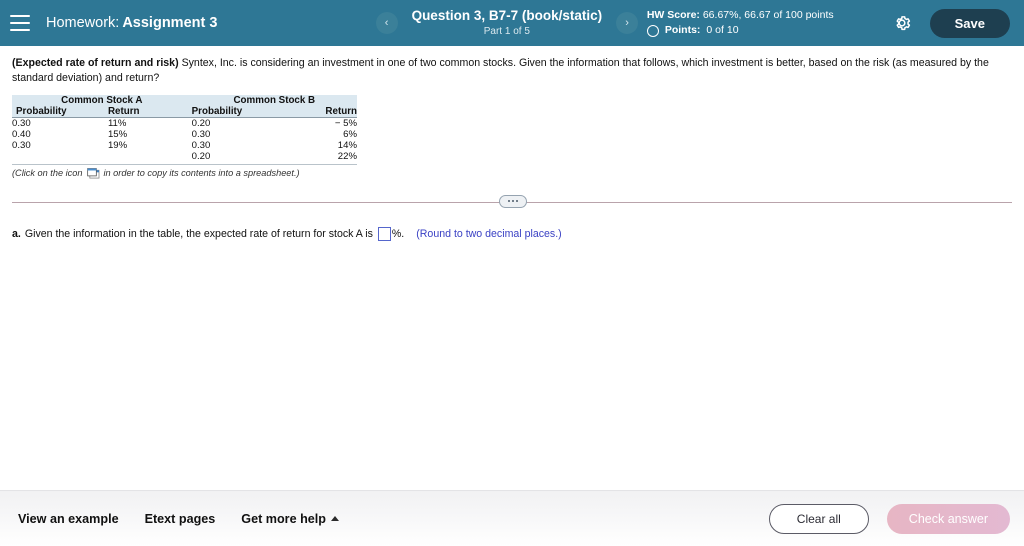 The width and height of the screenshot is (1024, 546). What do you see at coordinates (345, 123) in the screenshot?
I see `cell-return-b: − 5%` at bounding box center [345, 123].